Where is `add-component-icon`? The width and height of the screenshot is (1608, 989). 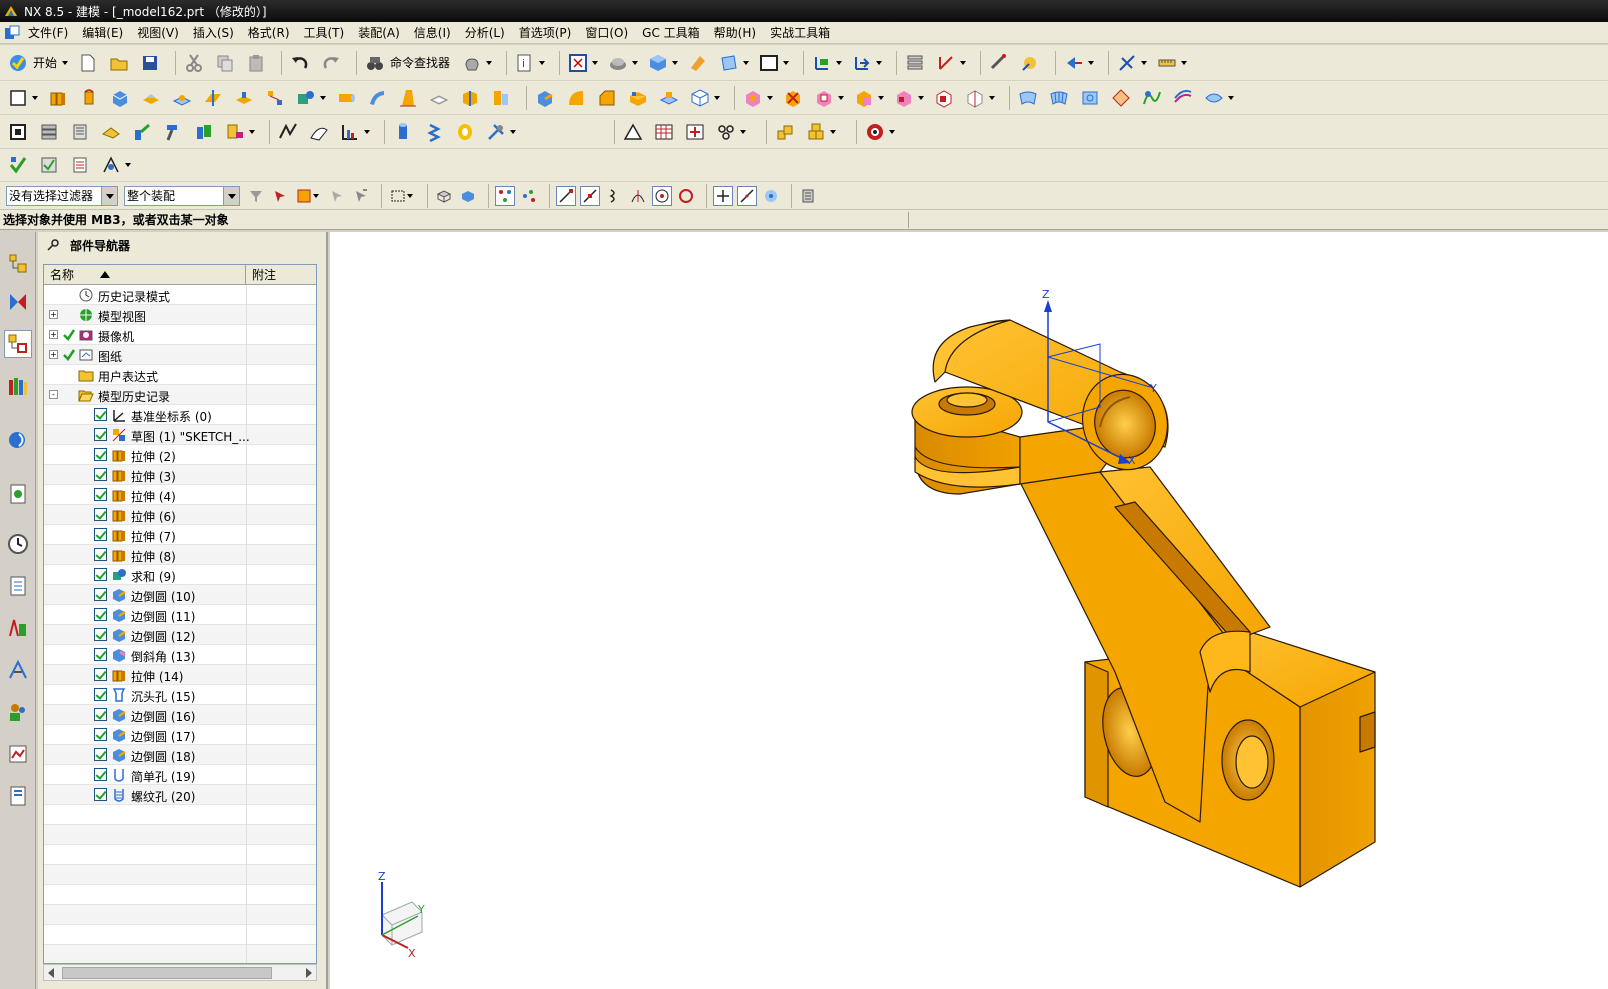 add-component-icon is located at coordinates (49, 132).